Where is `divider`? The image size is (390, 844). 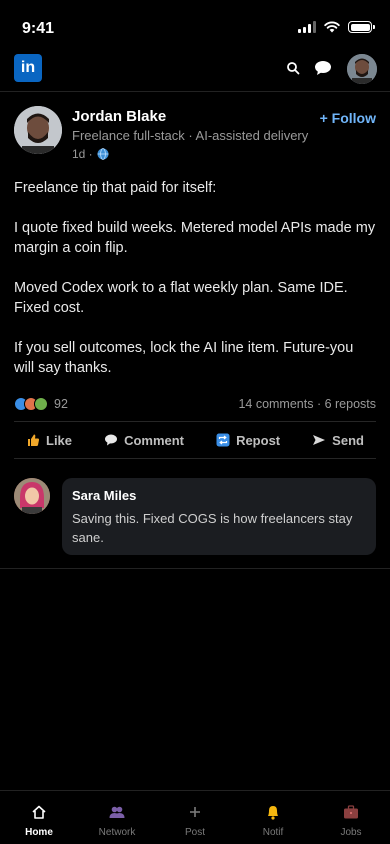 divider is located at coordinates (195, 458).